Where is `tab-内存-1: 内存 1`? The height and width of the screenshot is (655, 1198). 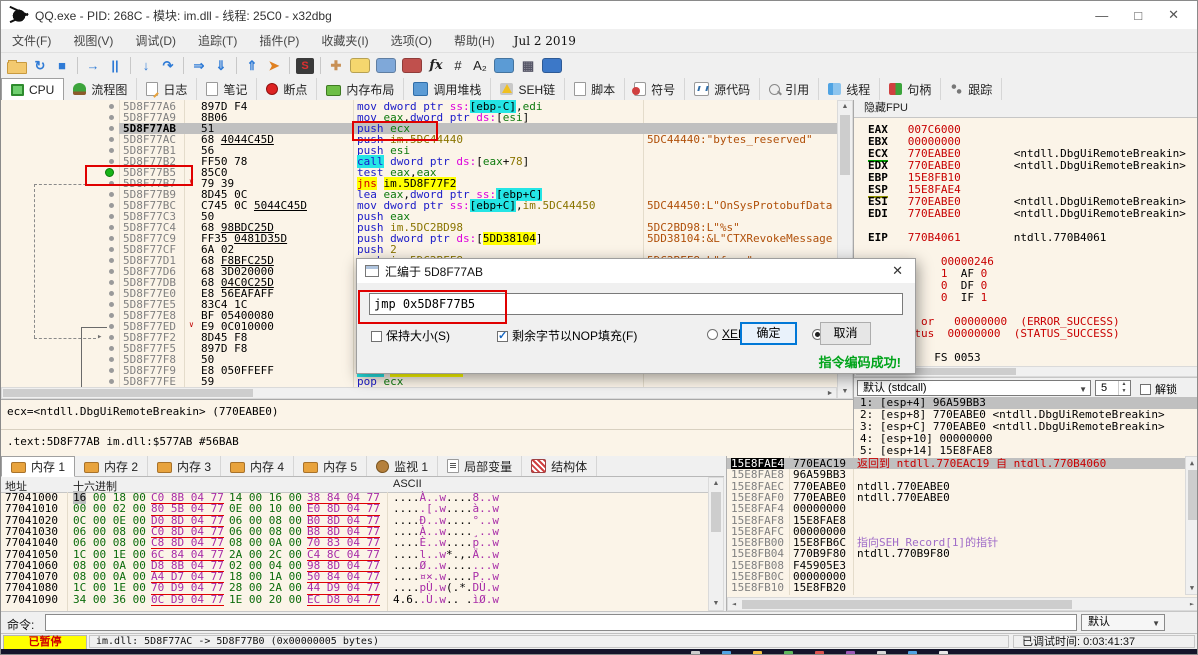
tab-内存-1: 内存 1 is located at coordinates (38, 466).